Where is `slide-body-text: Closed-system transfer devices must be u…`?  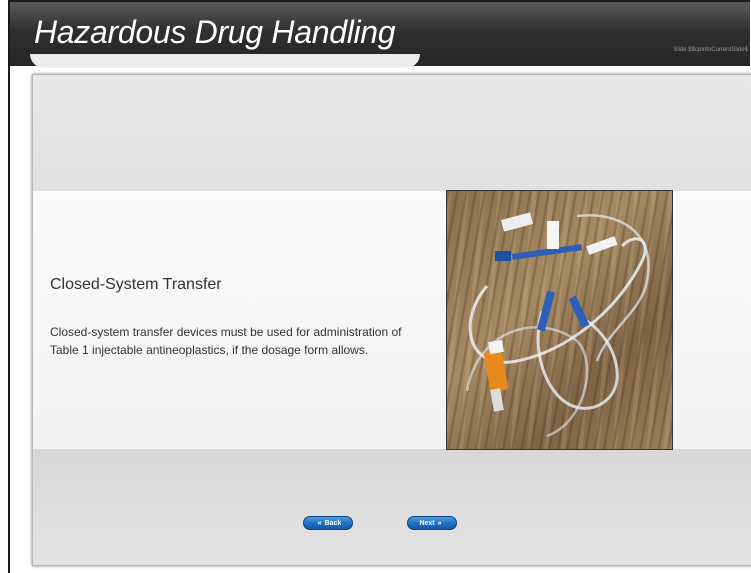 slide-body-text: Closed-system transfer devices must be u… is located at coordinates (226, 341).